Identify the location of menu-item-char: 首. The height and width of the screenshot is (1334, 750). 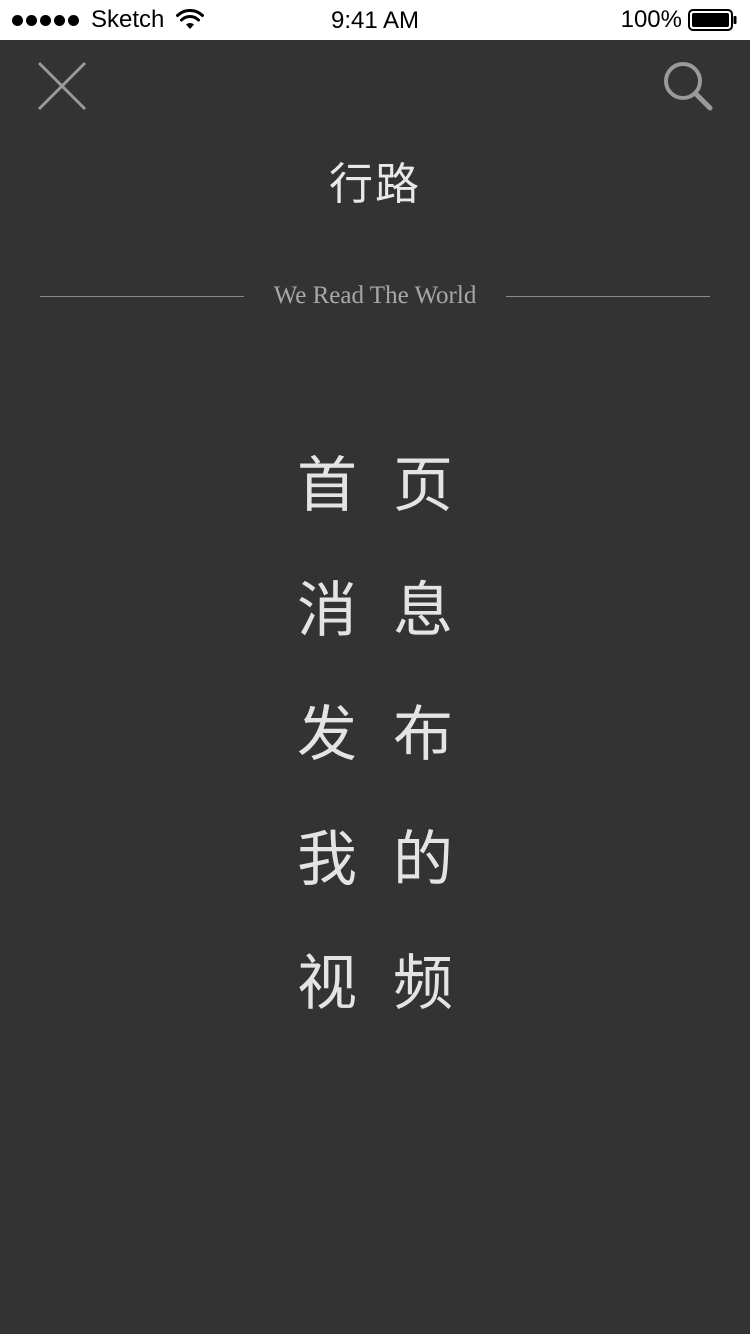
(327, 486).